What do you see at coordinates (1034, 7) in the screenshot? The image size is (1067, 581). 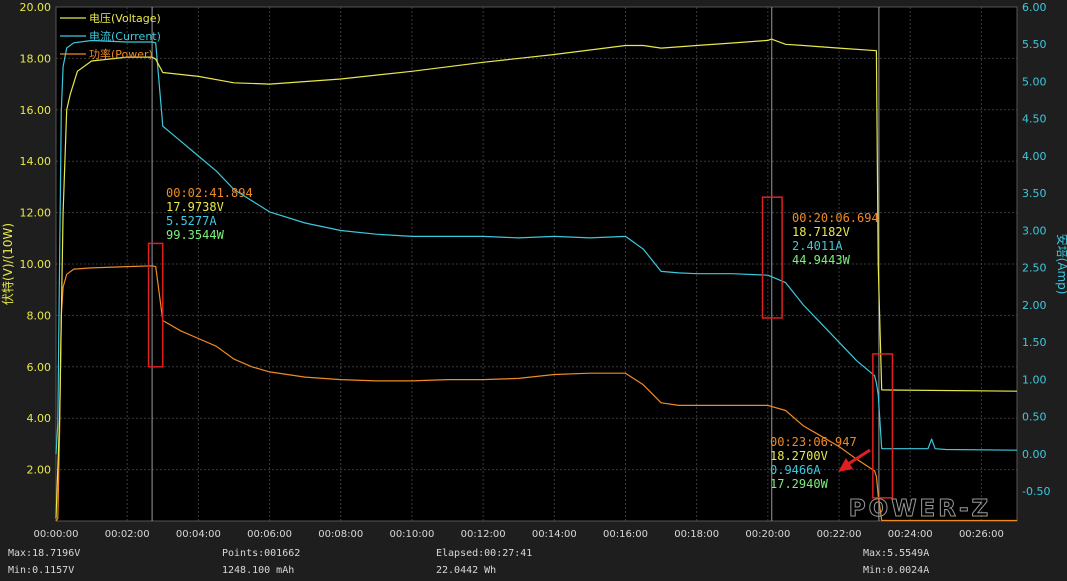 I see `y-right-tick-label: 6.00` at bounding box center [1034, 7].